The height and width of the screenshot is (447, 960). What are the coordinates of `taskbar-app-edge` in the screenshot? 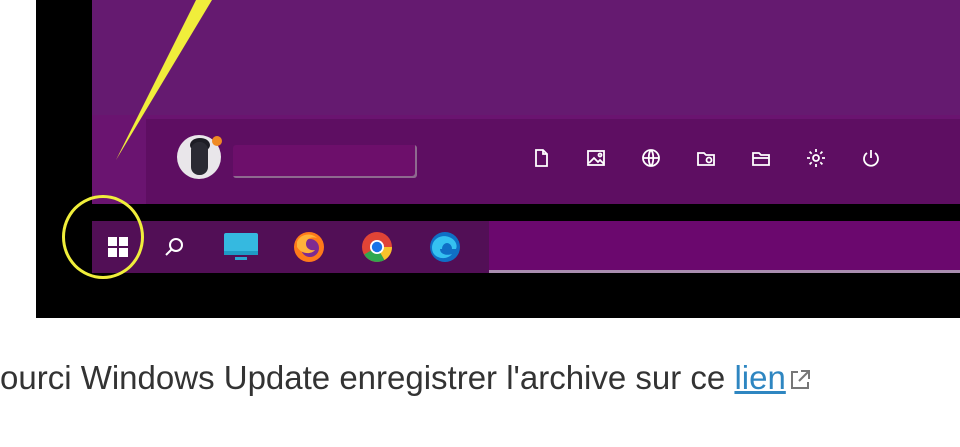 It's located at (445, 247).